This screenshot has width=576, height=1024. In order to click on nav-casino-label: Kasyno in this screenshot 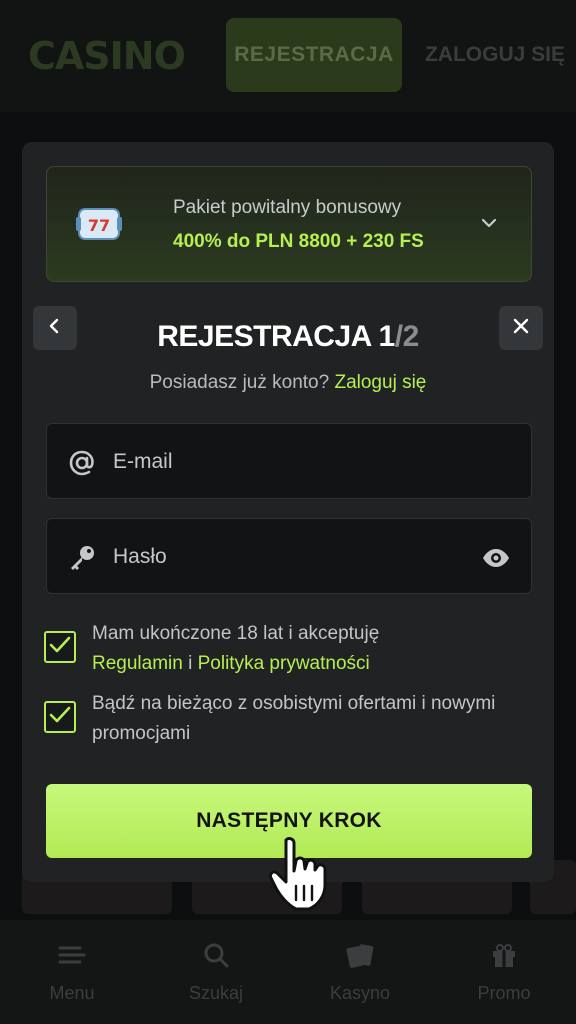, I will do `click(360, 992)`.